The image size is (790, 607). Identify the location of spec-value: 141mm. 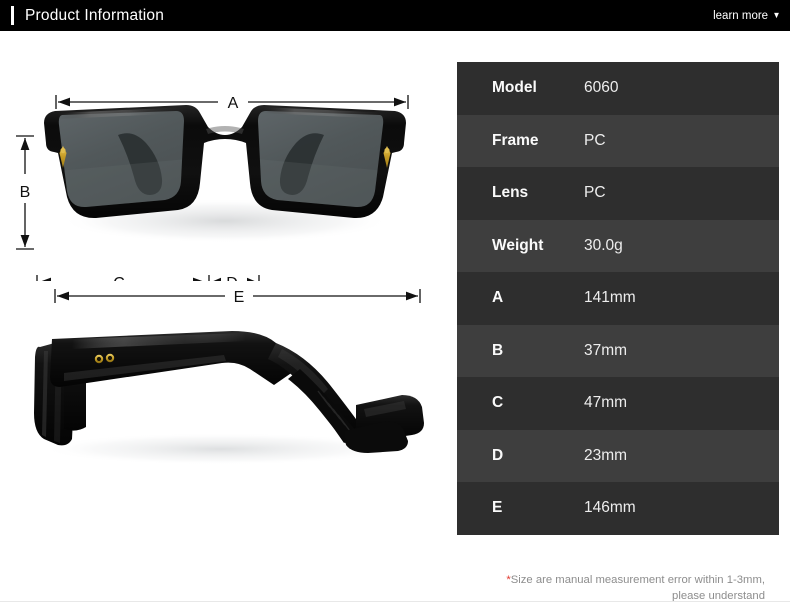
(610, 298).